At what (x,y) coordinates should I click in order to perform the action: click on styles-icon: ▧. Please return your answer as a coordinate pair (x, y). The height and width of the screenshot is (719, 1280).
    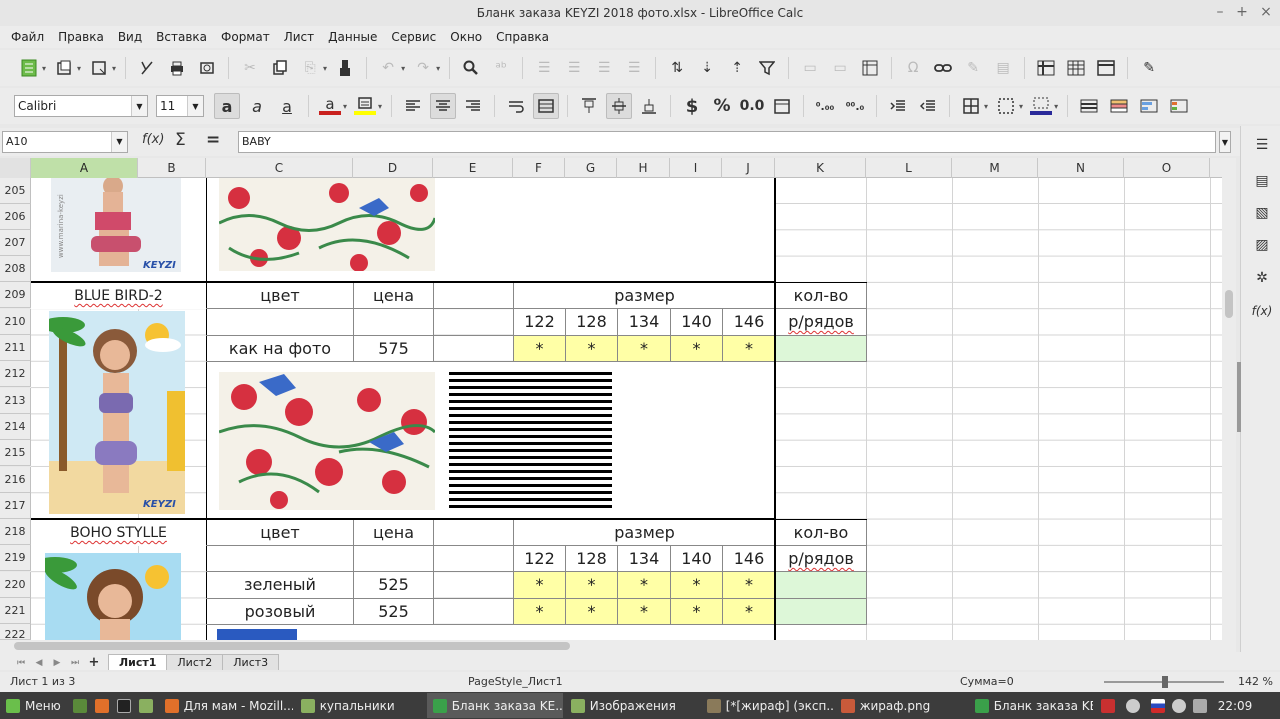
    Looking at the image, I should click on (1262, 213).